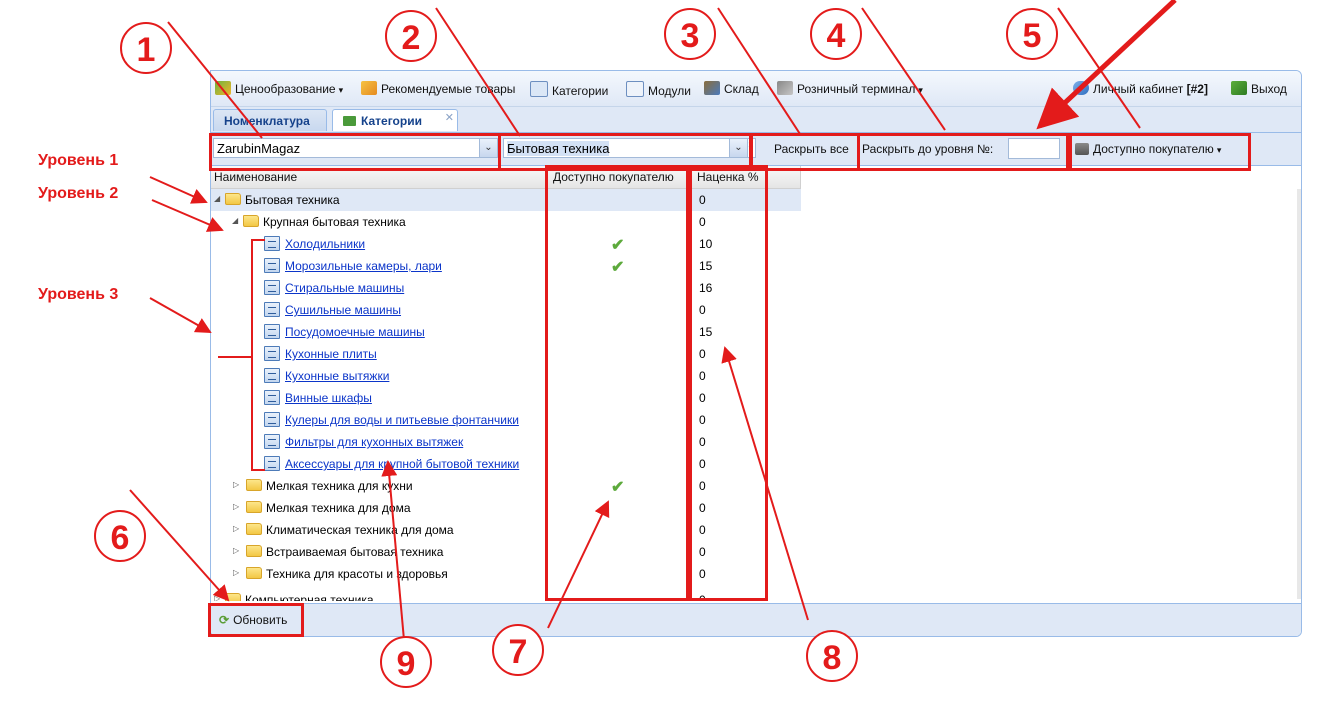 The height and width of the screenshot is (703, 1318). Describe the element at coordinates (411, 36) in the screenshot. I see `callout-2: 2` at that location.